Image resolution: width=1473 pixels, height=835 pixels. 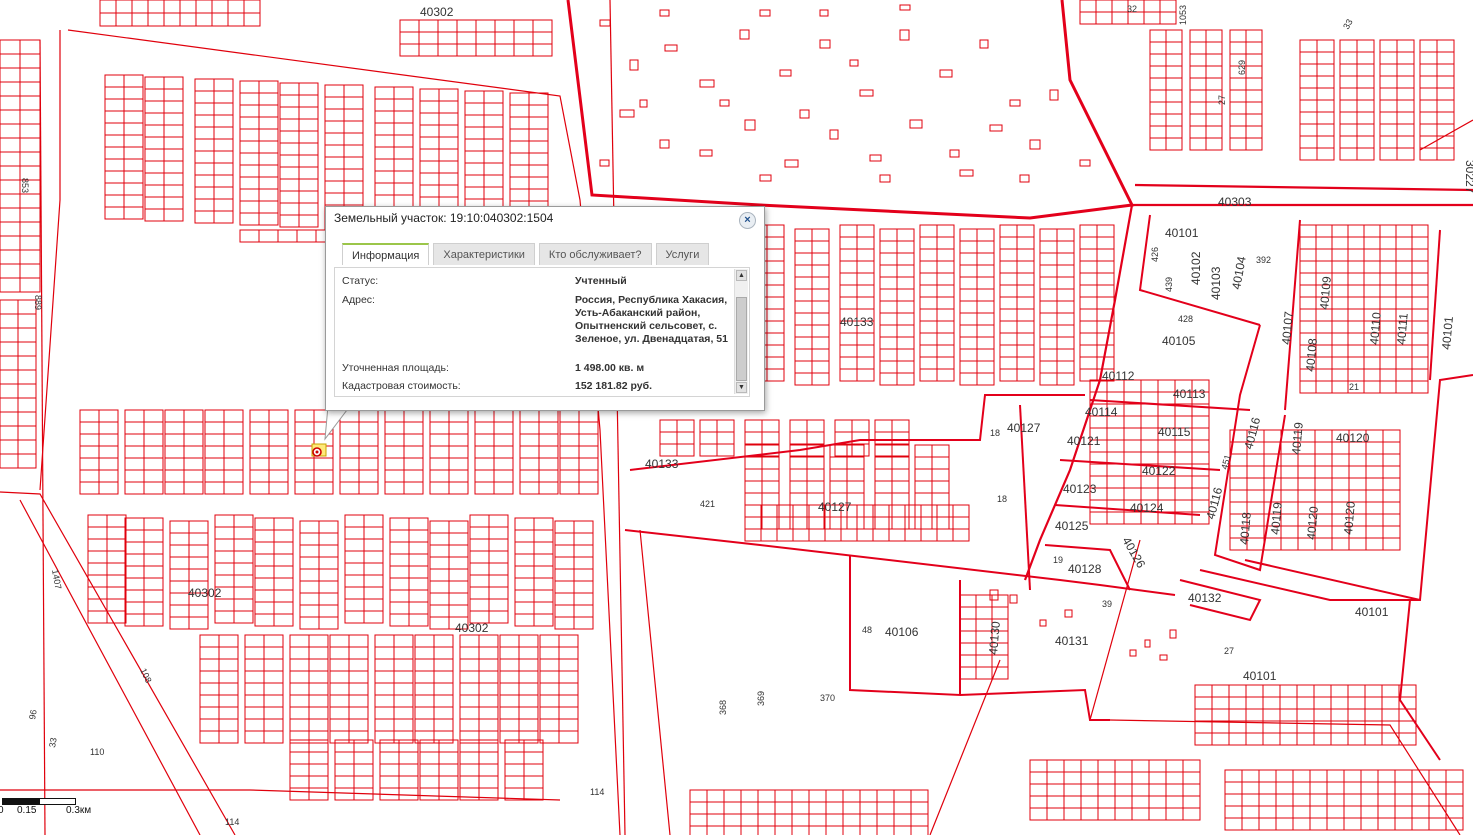 What do you see at coordinates (386, 254) in the screenshot?
I see `tab-information: Информация` at bounding box center [386, 254].